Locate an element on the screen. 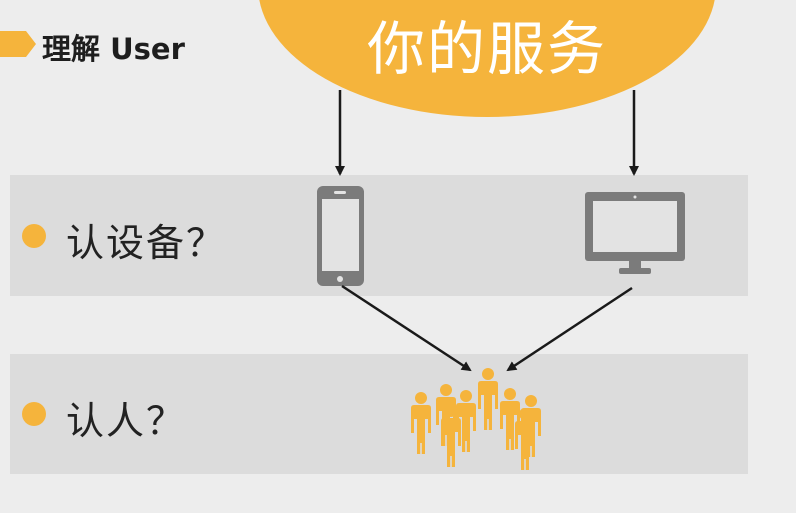 Image resolution: width=796 pixels, height=513 pixels. phone-icon is located at coordinates (340, 236).